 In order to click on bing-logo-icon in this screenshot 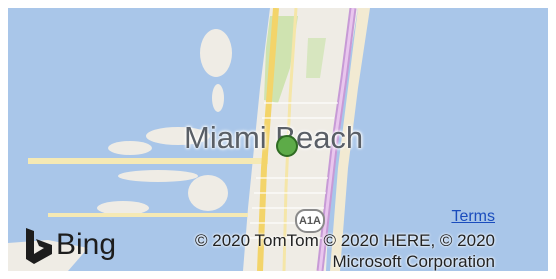, I will do `click(39, 246)`.